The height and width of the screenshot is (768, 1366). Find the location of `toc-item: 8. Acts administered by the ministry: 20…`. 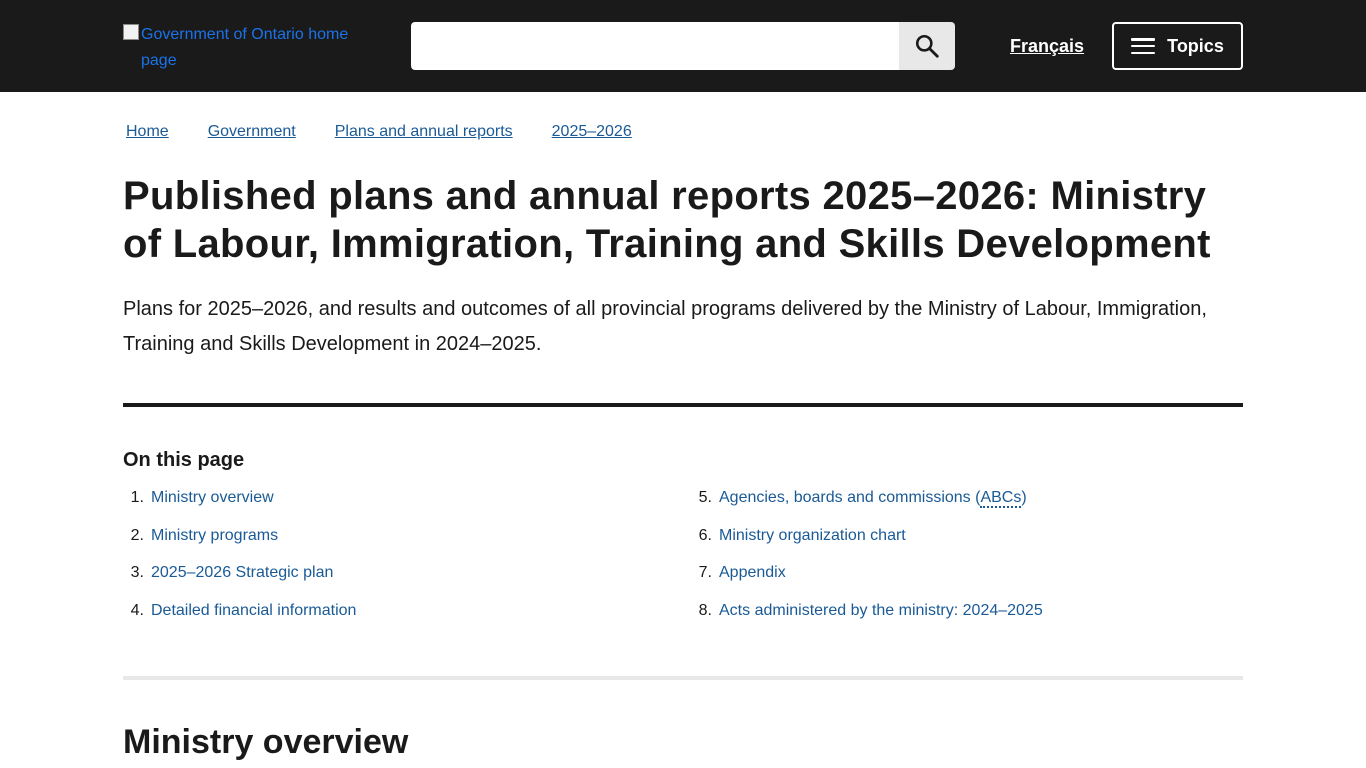

toc-item: 8. Acts administered by the ministry: 20… is located at coordinates (867, 618).